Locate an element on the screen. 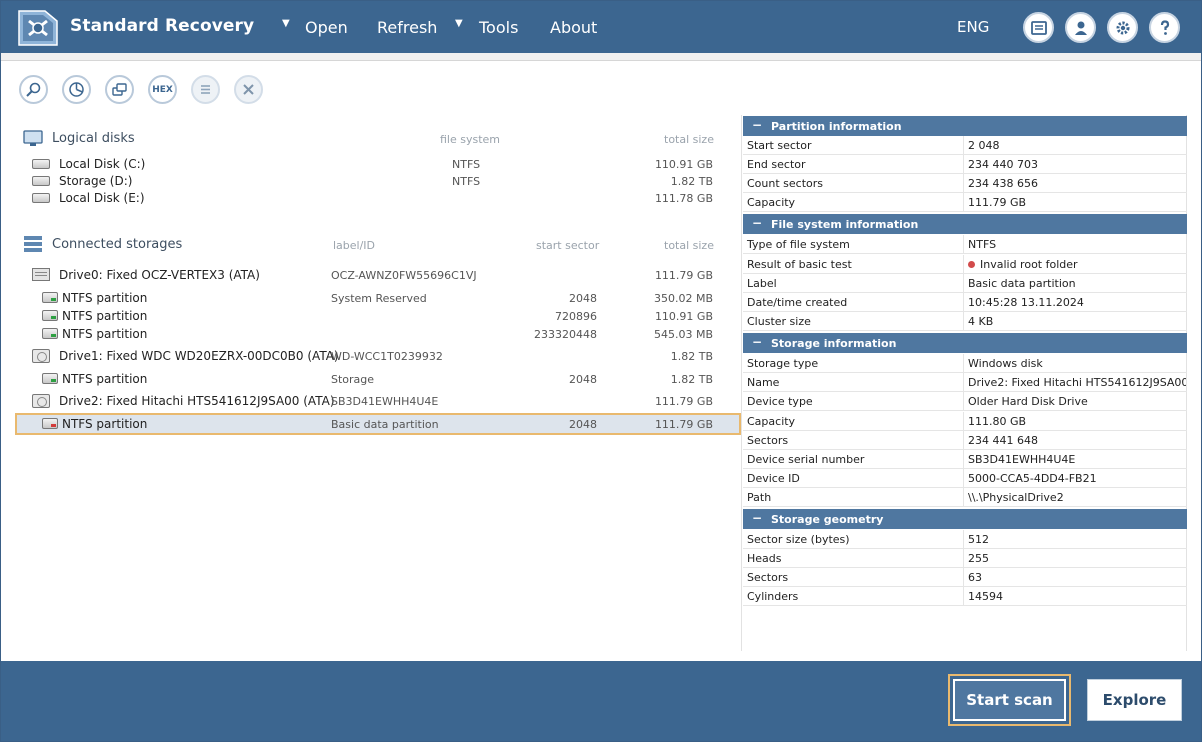  drive-size: 111.79 GB is located at coordinates (683, 401).